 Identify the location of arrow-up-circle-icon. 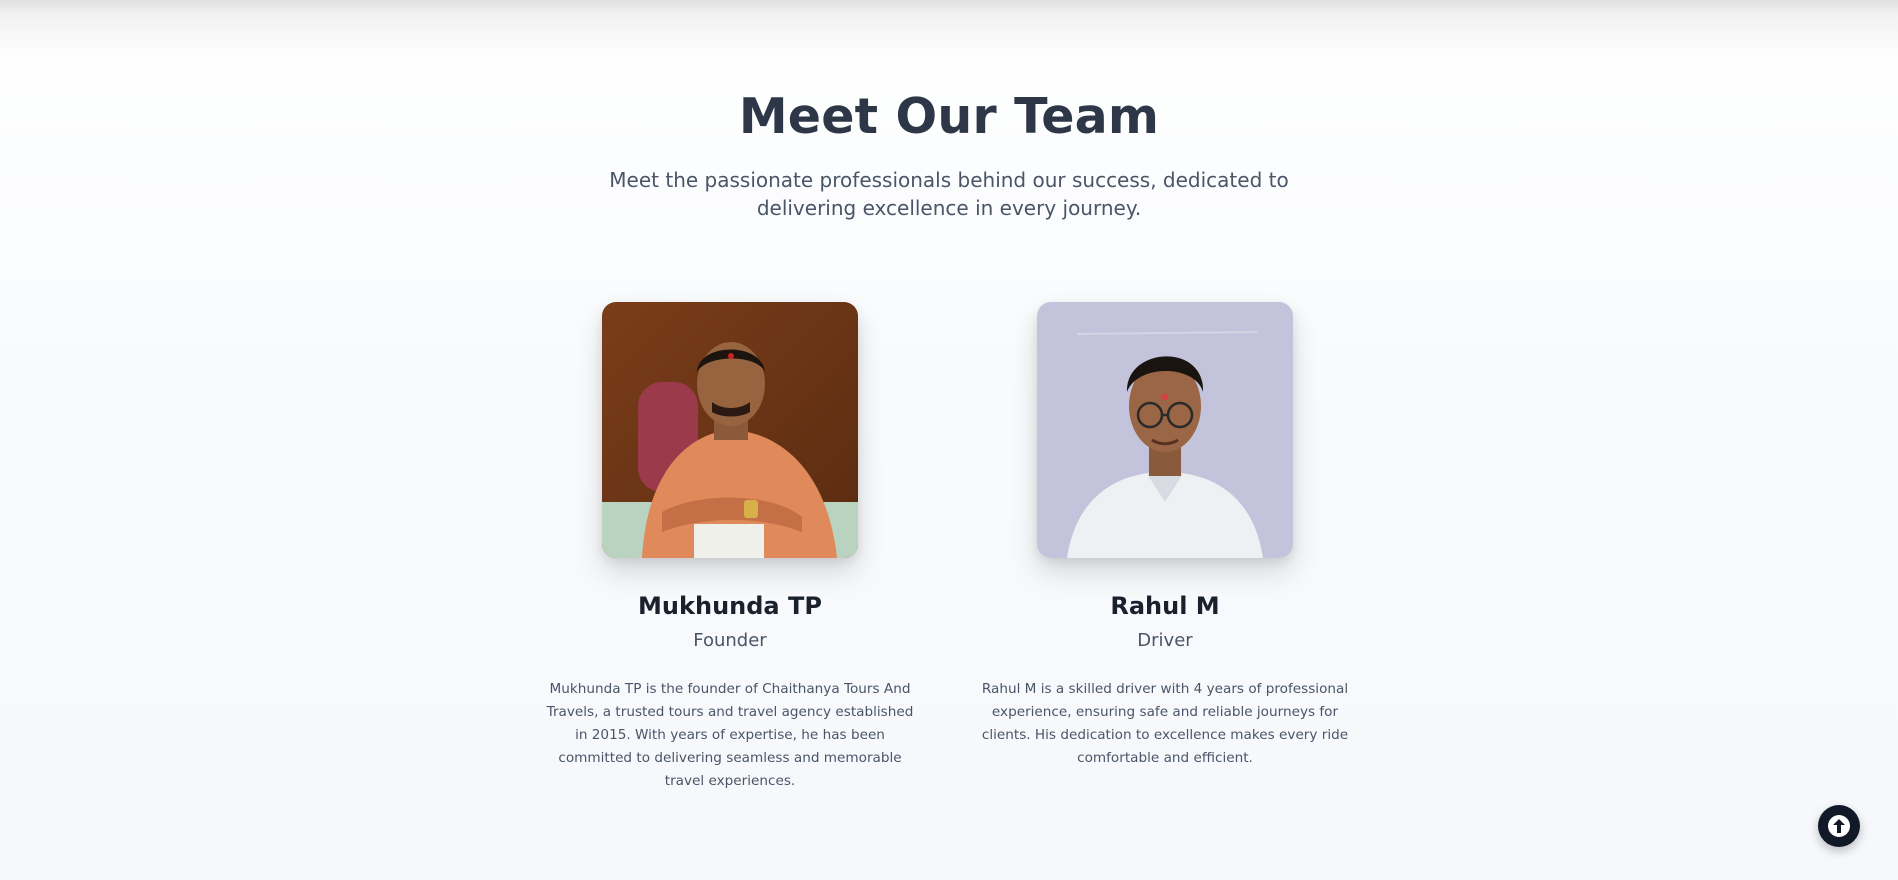
(1839, 826).